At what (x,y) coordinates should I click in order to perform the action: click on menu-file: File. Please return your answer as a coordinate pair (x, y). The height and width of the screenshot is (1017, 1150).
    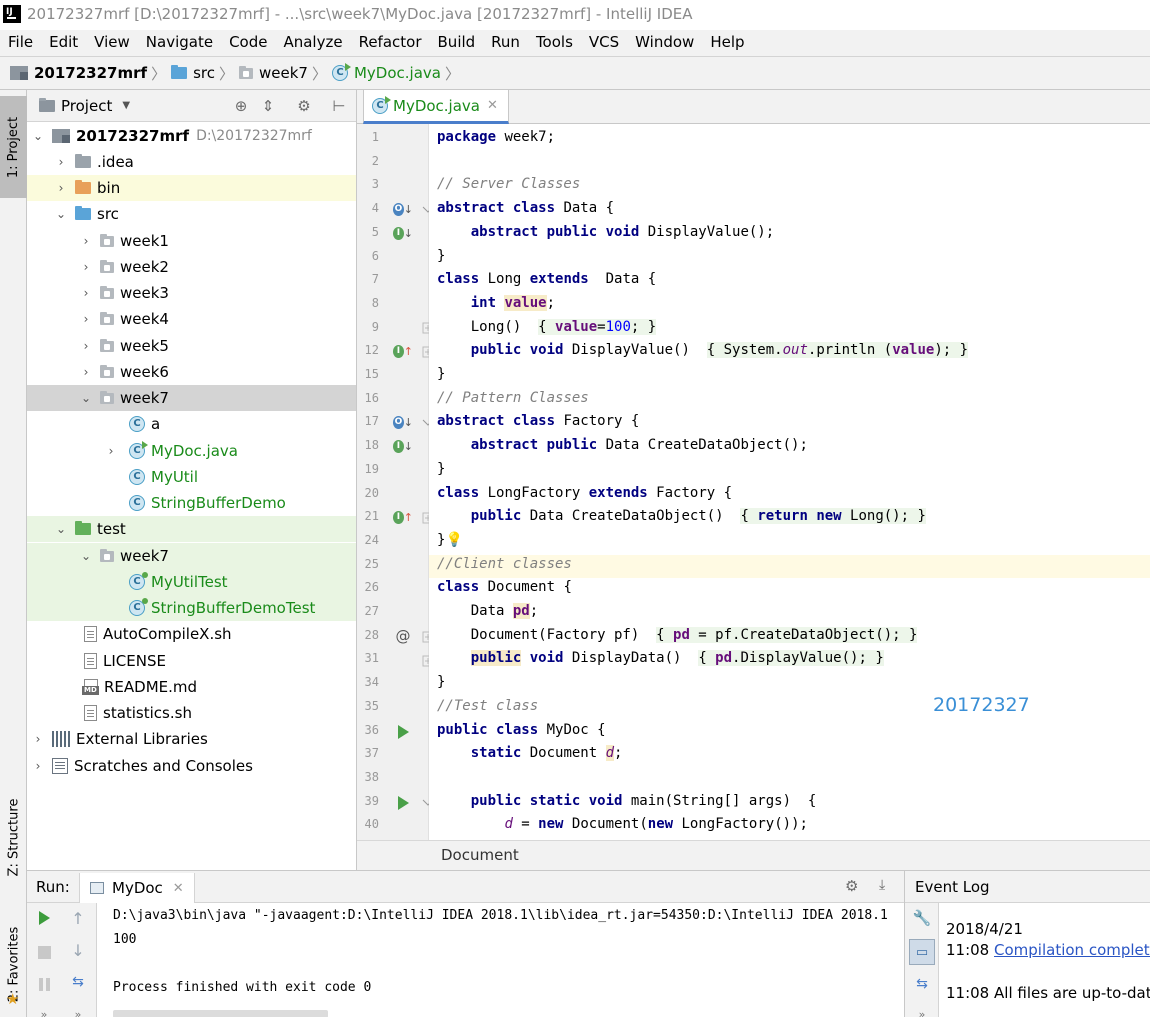
    Looking at the image, I should click on (20, 43).